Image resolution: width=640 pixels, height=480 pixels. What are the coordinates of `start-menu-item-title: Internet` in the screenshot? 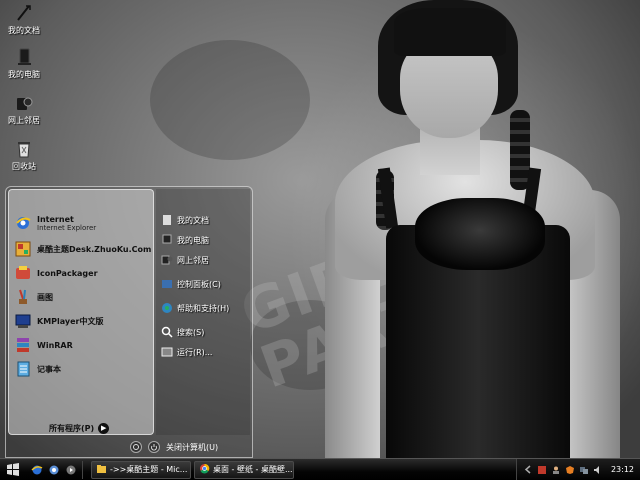 It's located at (55, 219).